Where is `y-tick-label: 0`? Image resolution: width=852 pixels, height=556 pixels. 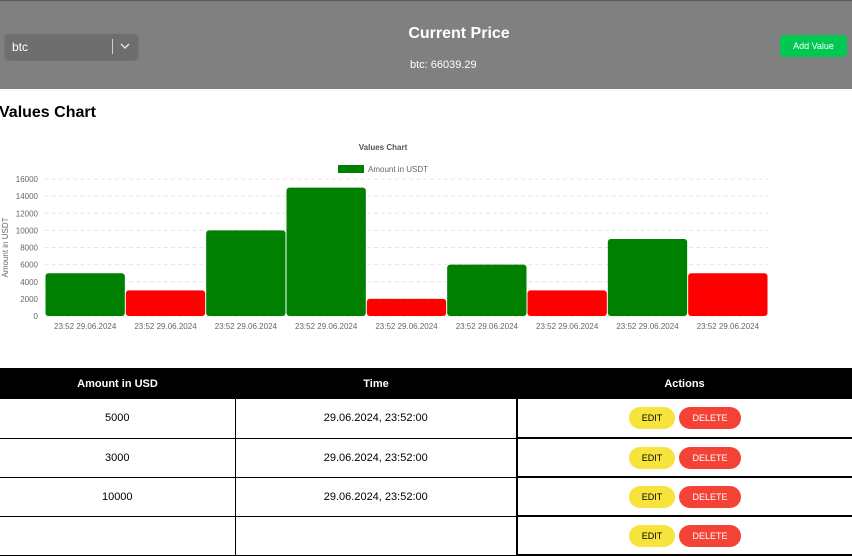
y-tick-label: 0 is located at coordinates (36, 316).